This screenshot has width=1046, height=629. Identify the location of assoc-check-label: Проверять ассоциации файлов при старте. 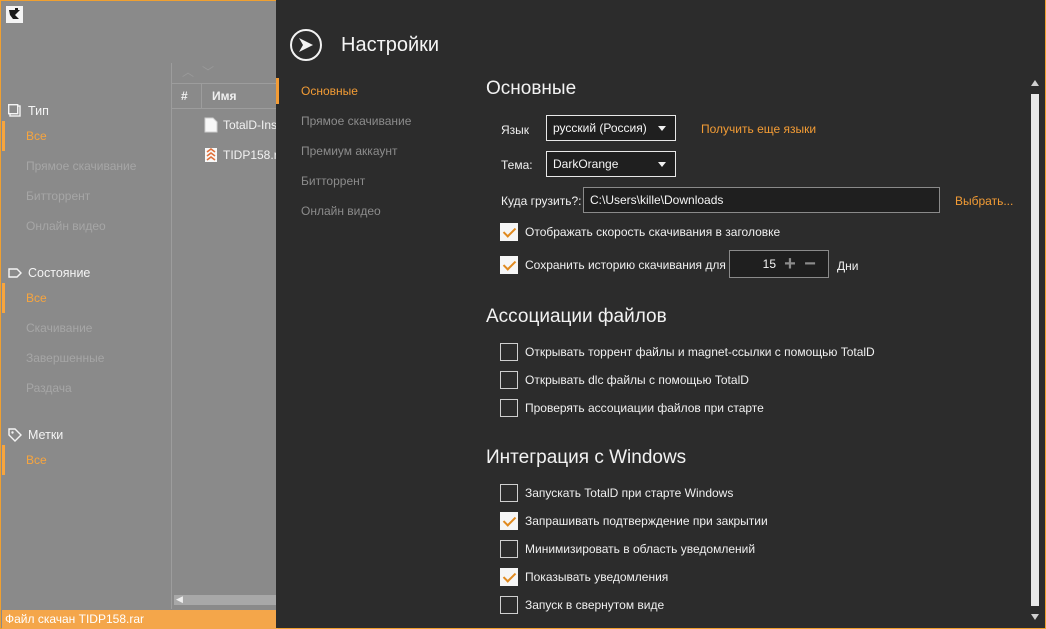
(644, 408).